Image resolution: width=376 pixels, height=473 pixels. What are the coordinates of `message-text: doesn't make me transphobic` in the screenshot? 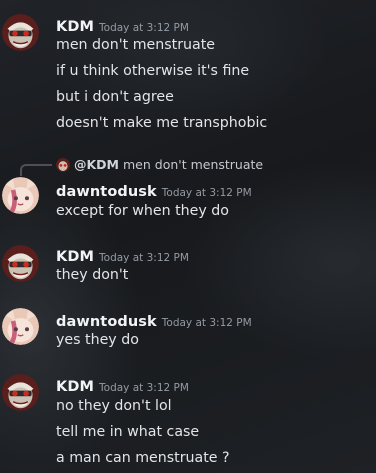 It's located at (162, 123).